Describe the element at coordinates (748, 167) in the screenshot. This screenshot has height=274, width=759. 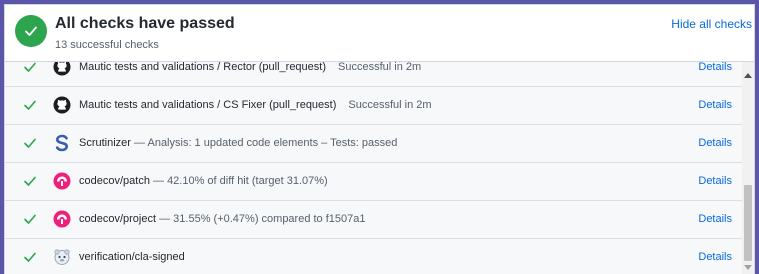
I see `vertical-scrollbar` at that location.